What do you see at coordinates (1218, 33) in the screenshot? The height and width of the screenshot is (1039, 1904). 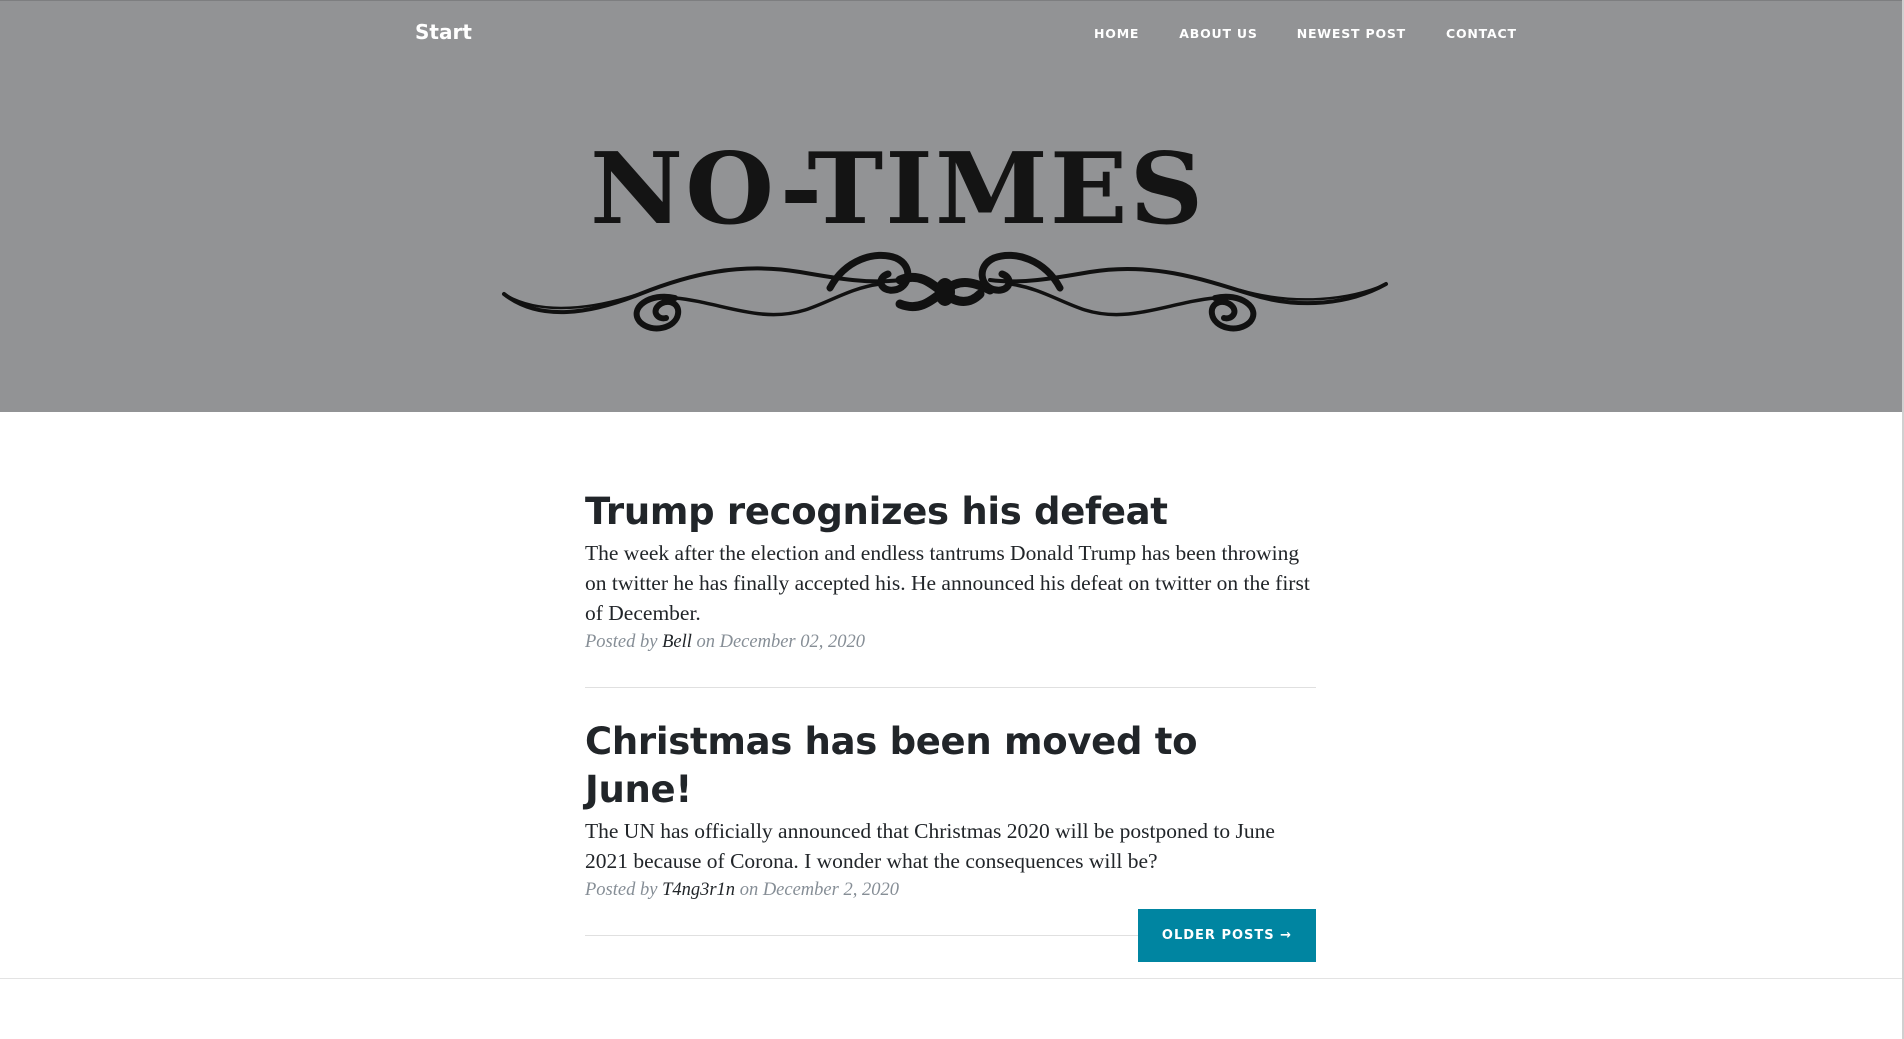 I see `nav-item-about-us: About Us` at bounding box center [1218, 33].